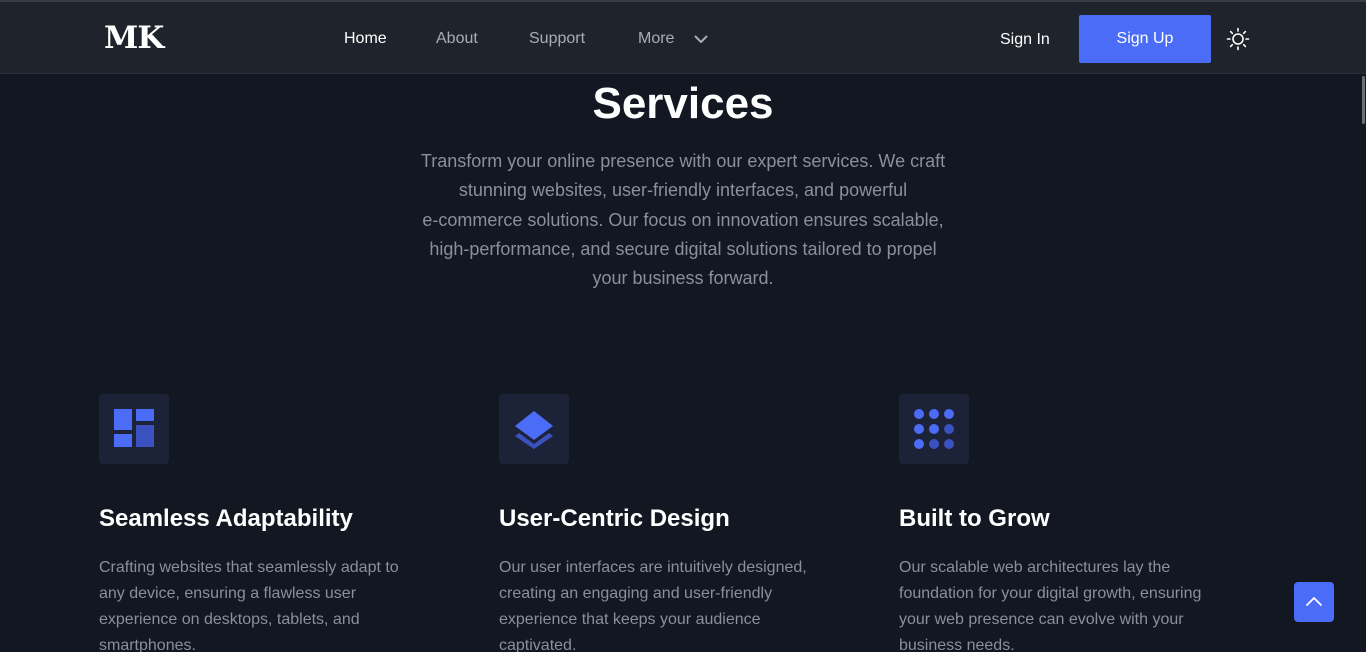 Image resolution: width=1366 pixels, height=652 pixels. Describe the element at coordinates (630, 619) in the screenshot. I see `feature-description-line: experience that keeps your audience` at that location.